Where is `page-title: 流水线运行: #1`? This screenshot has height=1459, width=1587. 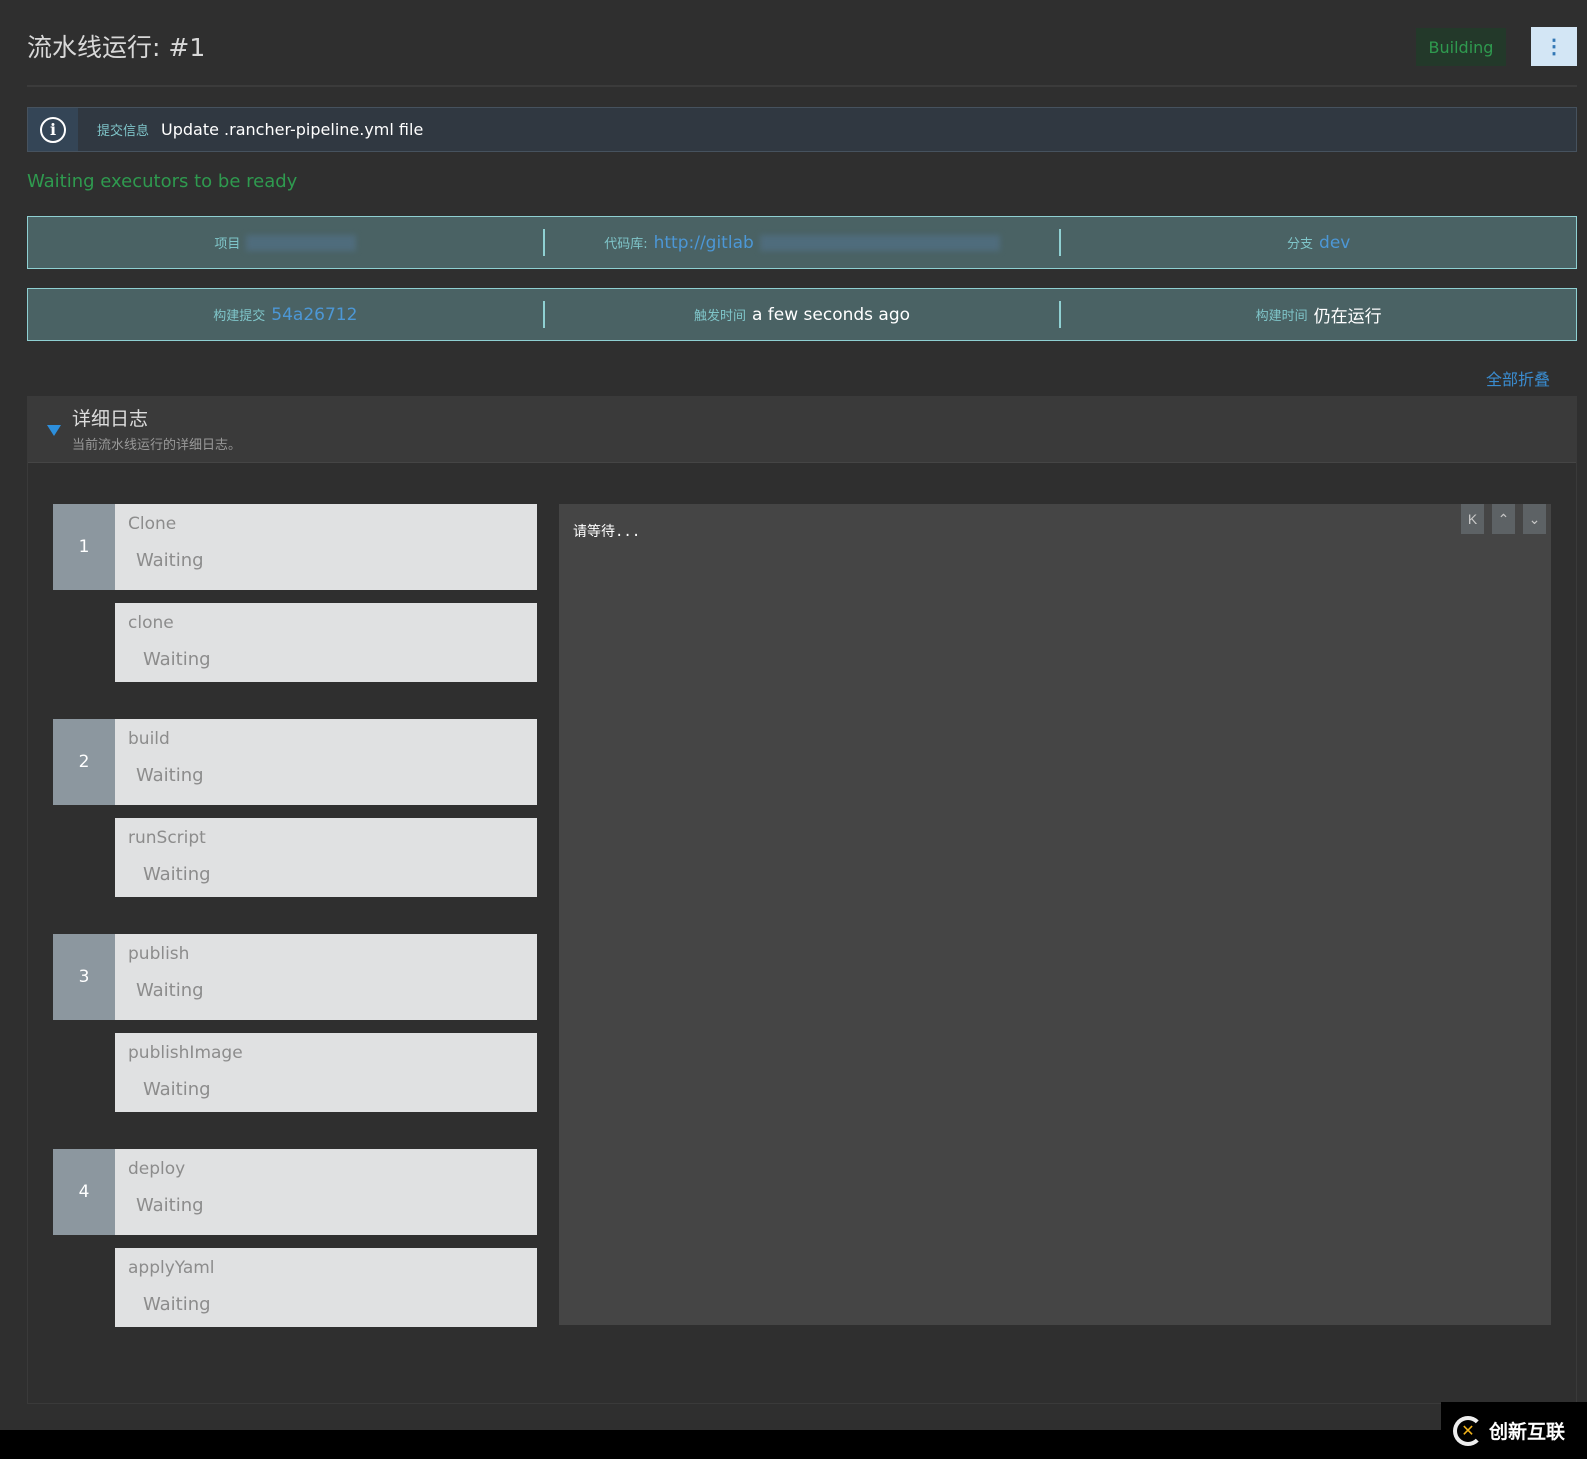
page-title: 流水线运行: #1 is located at coordinates (116, 47).